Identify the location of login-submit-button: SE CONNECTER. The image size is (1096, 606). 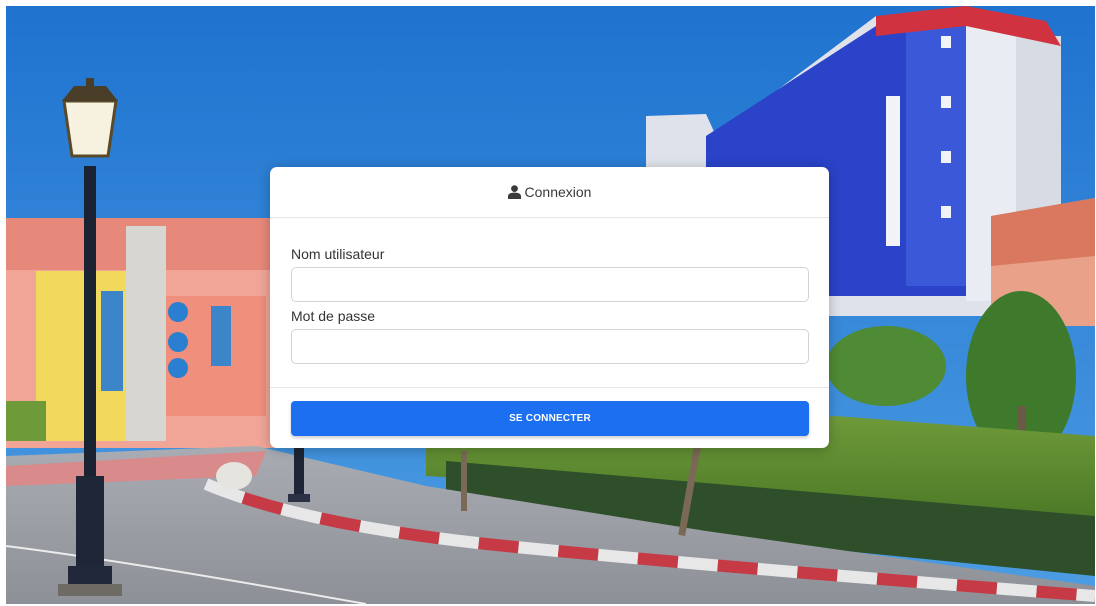
(550, 418).